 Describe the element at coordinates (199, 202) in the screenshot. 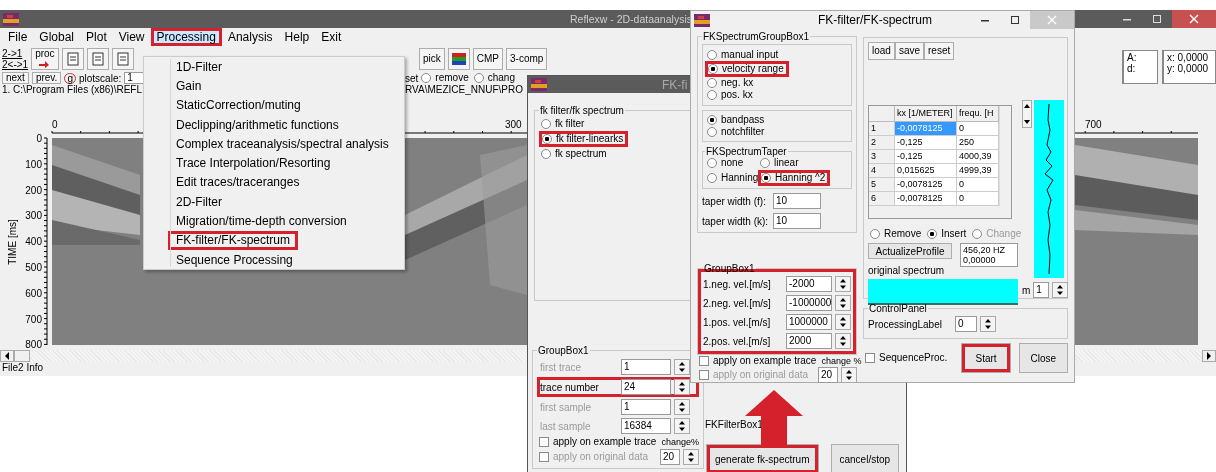

I see `menu-item: 2D-Filter` at that location.